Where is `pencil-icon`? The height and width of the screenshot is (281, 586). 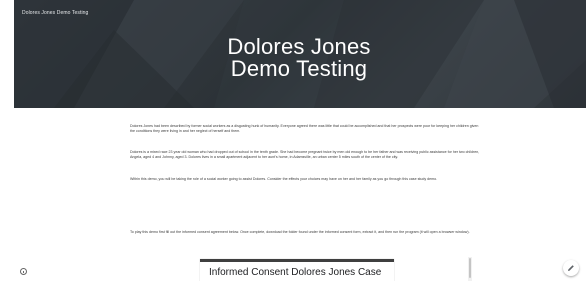
pencil-icon is located at coordinates (571, 268).